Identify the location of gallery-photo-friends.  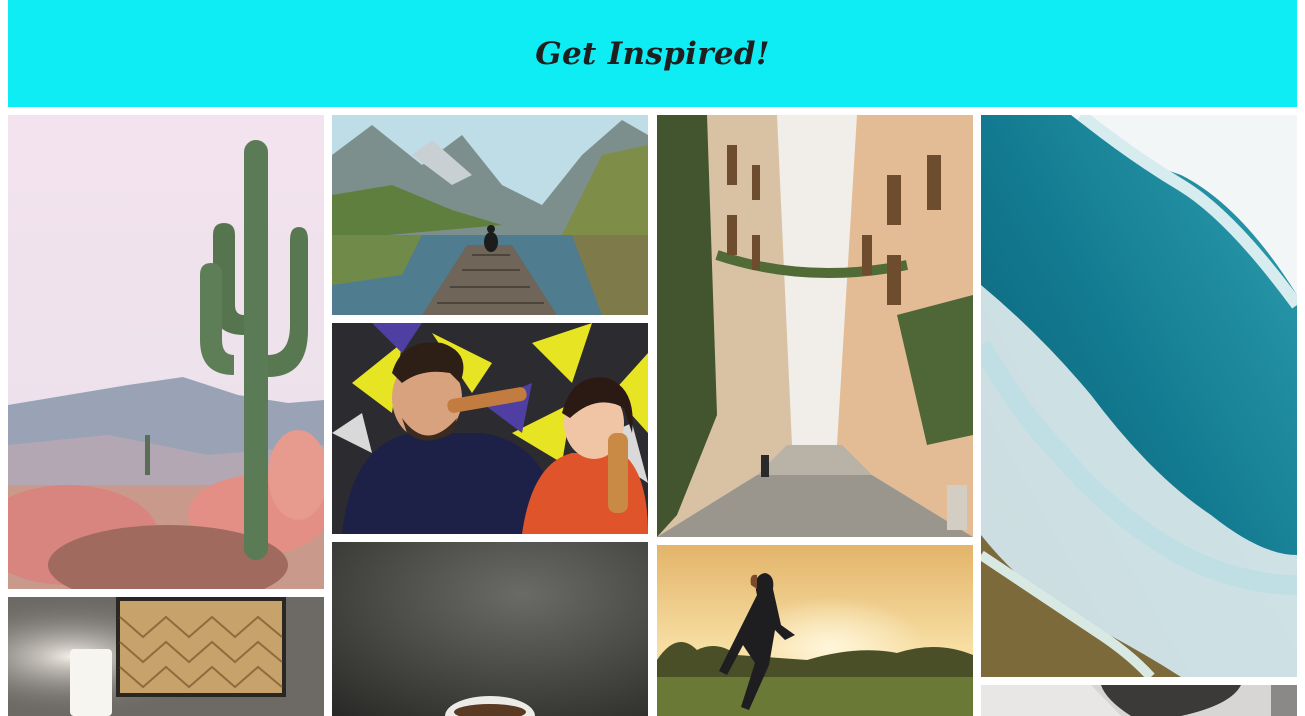
(490, 428).